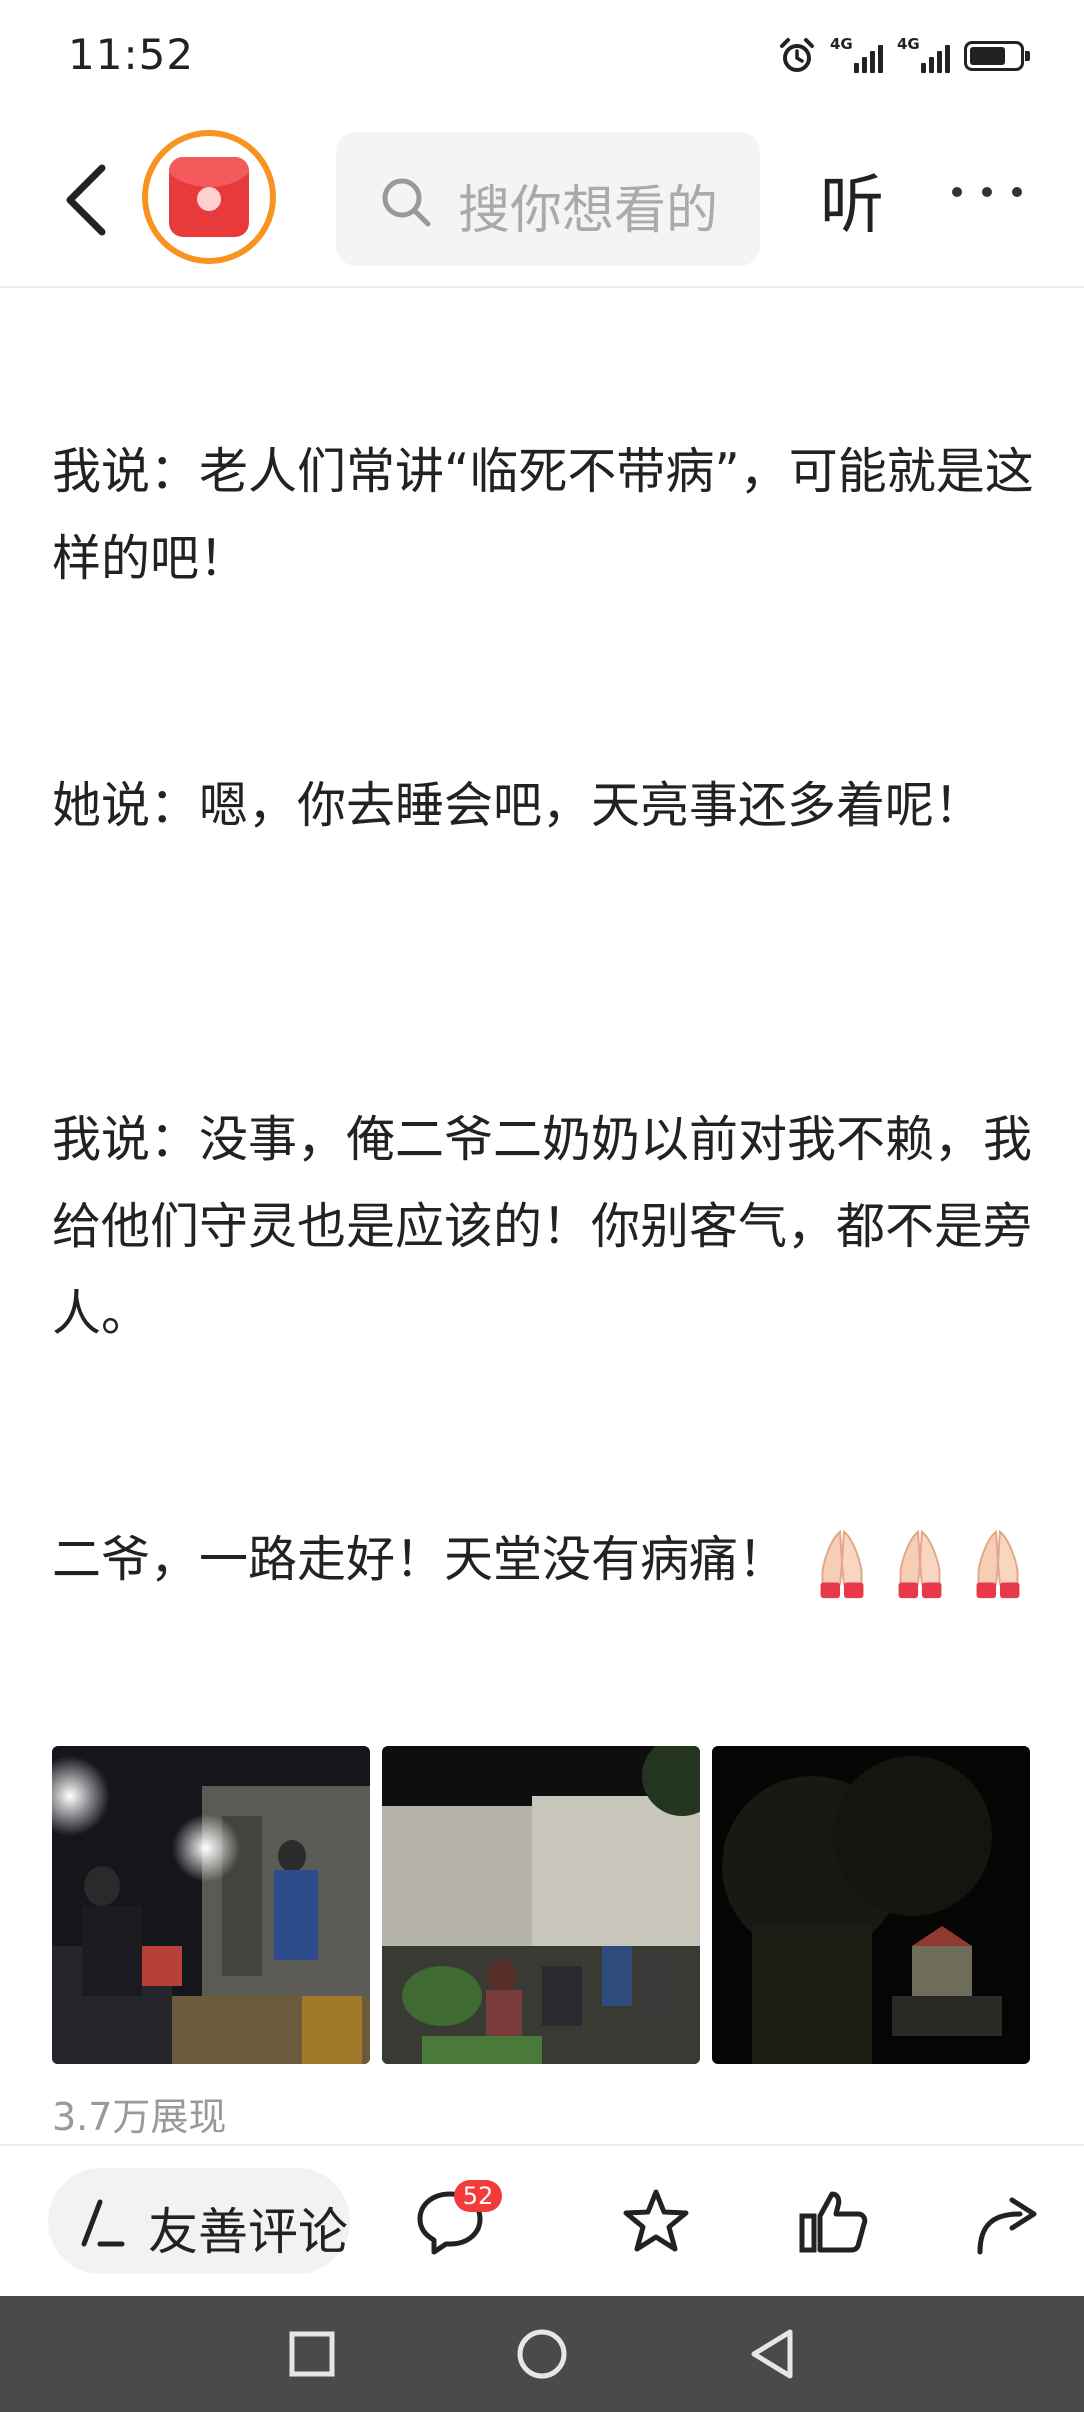 This screenshot has height=2412, width=1084. I want to click on avatar, so click(209, 197).